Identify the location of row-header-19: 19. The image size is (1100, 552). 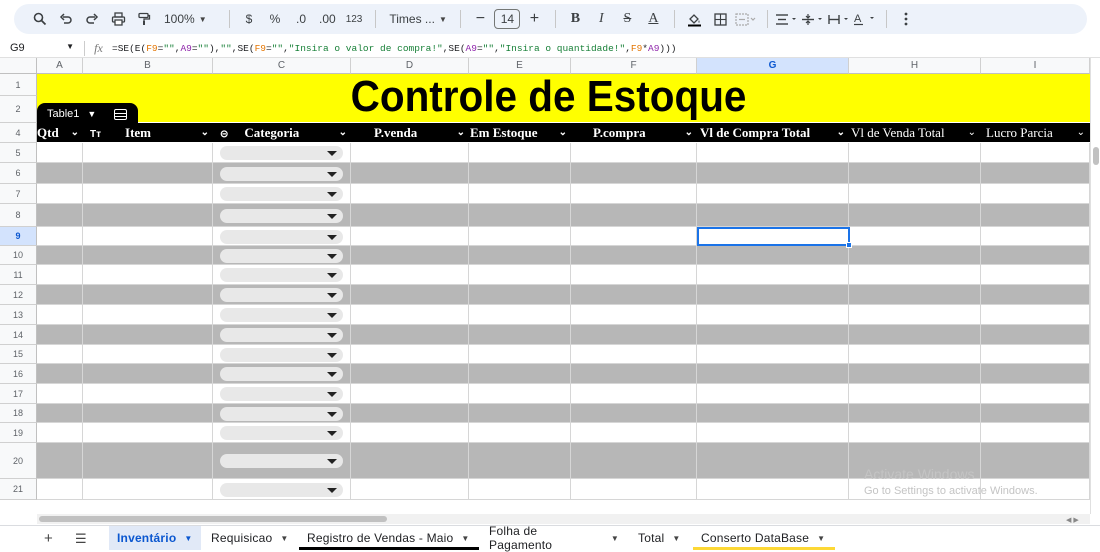
(18, 433).